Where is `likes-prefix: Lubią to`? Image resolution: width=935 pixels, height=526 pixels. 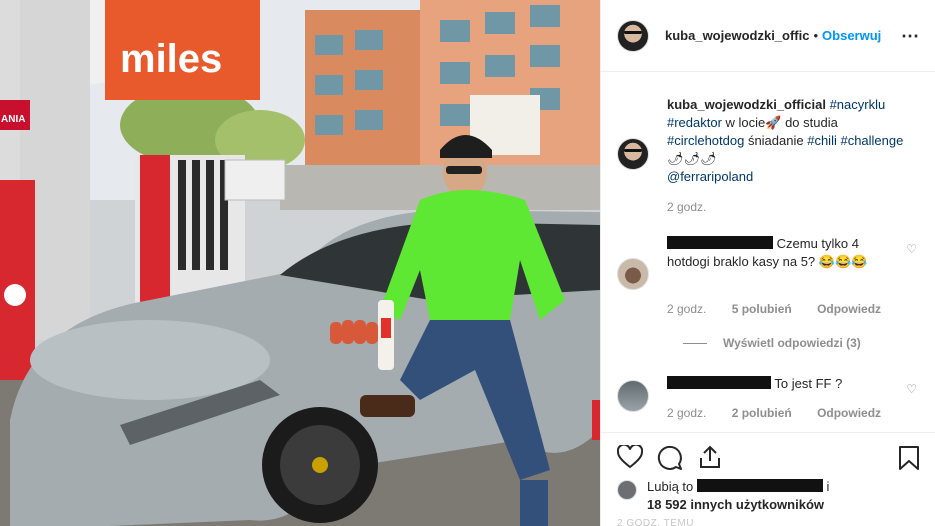 likes-prefix: Lubią to is located at coordinates (670, 486).